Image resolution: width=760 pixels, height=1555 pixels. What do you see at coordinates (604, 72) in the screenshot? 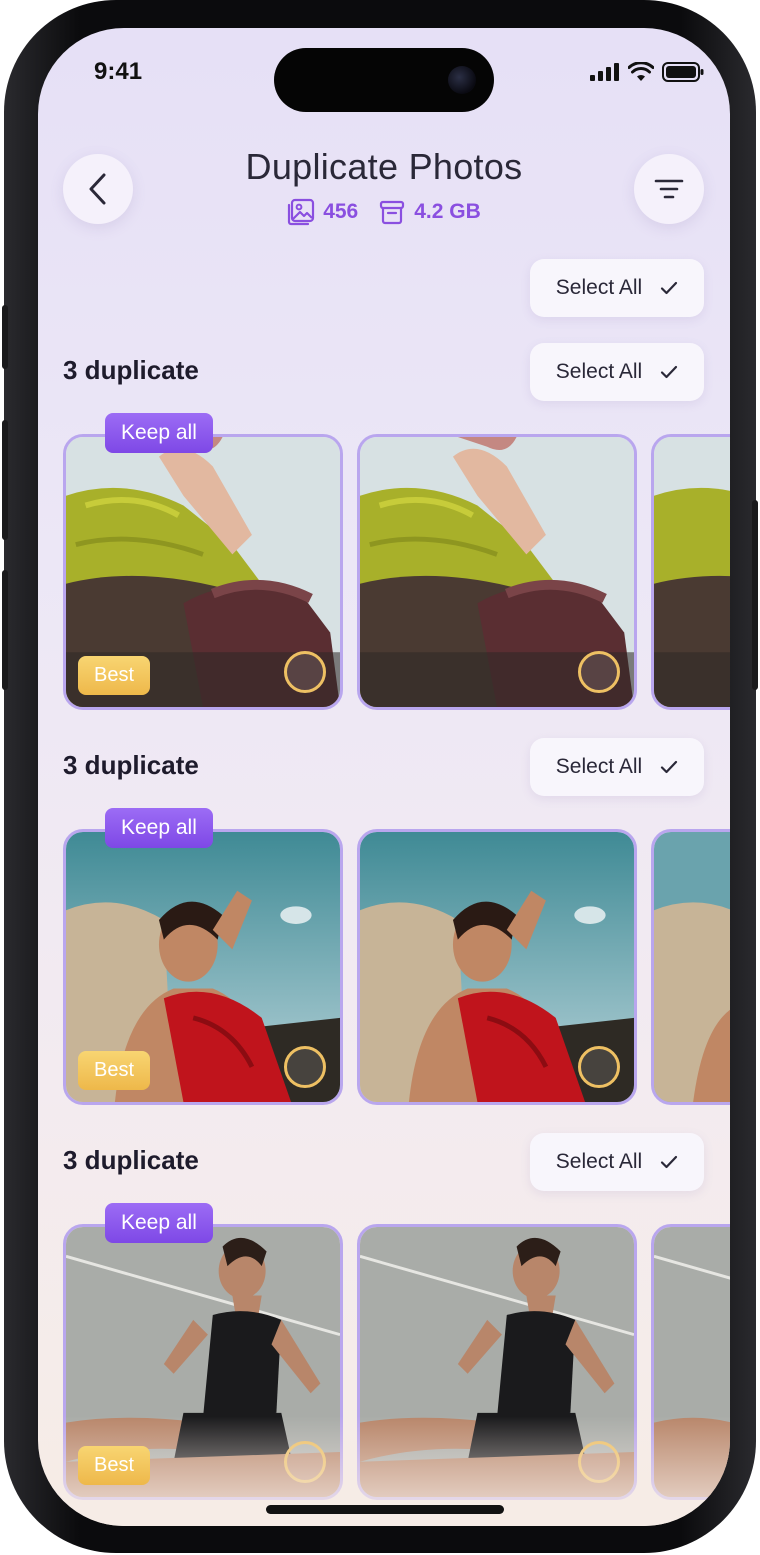
I see `signal-icon` at bounding box center [604, 72].